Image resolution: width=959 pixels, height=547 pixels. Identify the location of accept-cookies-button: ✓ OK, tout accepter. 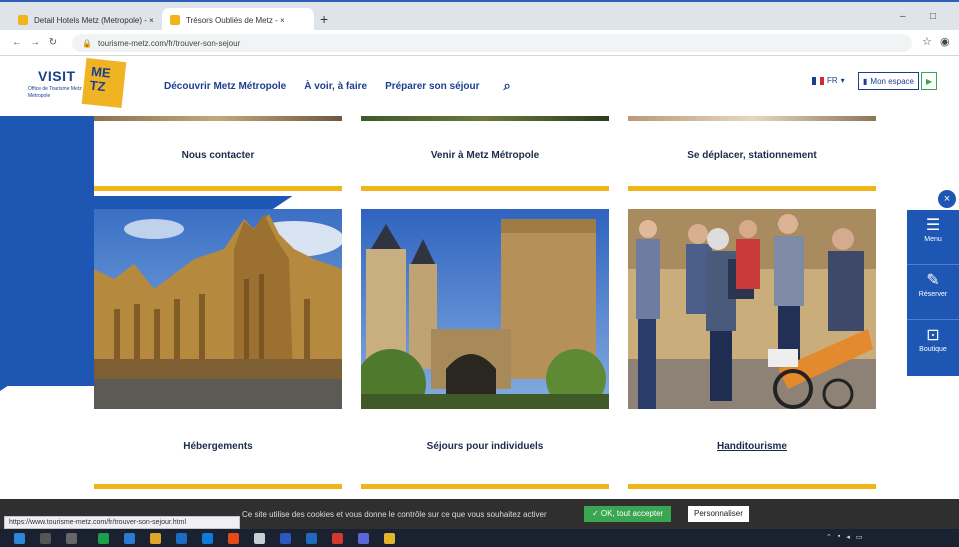
(628, 514).